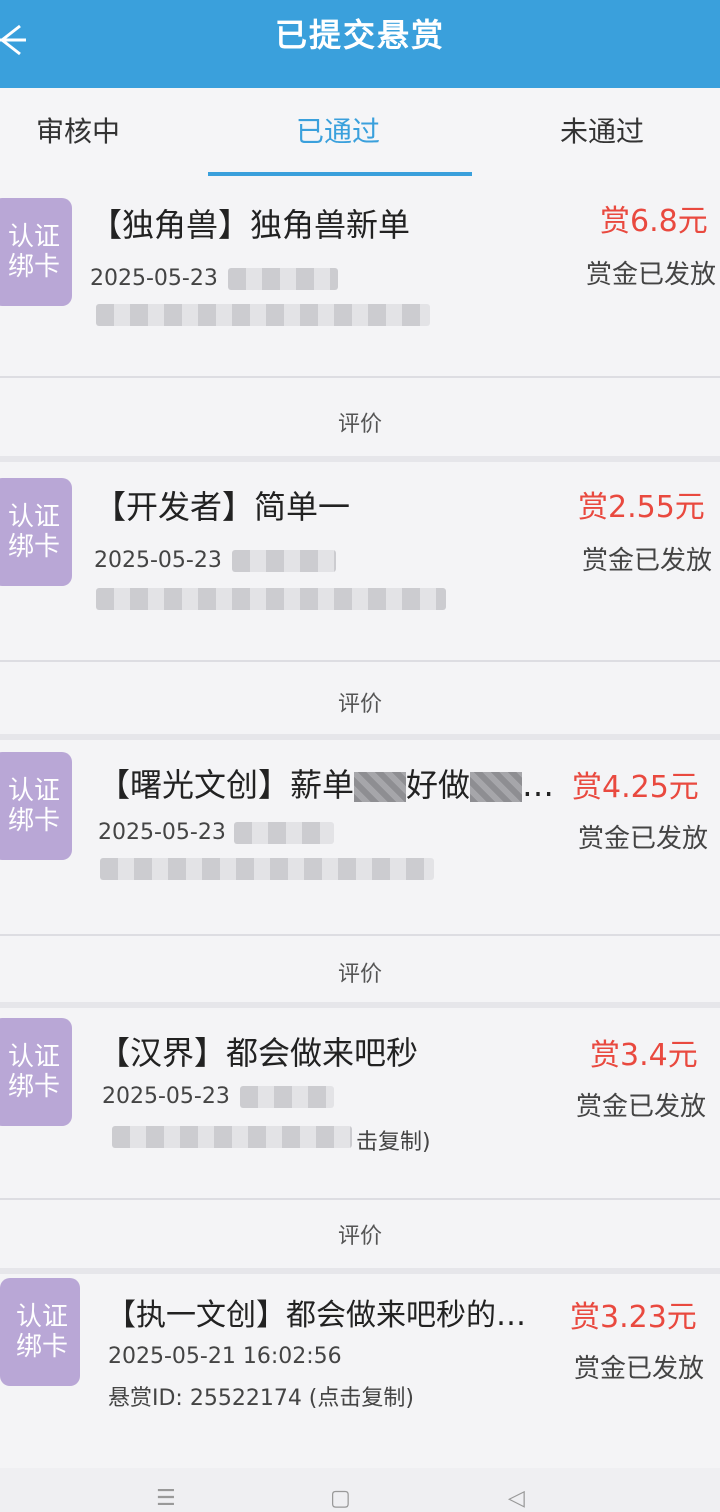 This screenshot has width=720, height=1512. I want to click on menu-icon: ☰, so click(166, 1498).